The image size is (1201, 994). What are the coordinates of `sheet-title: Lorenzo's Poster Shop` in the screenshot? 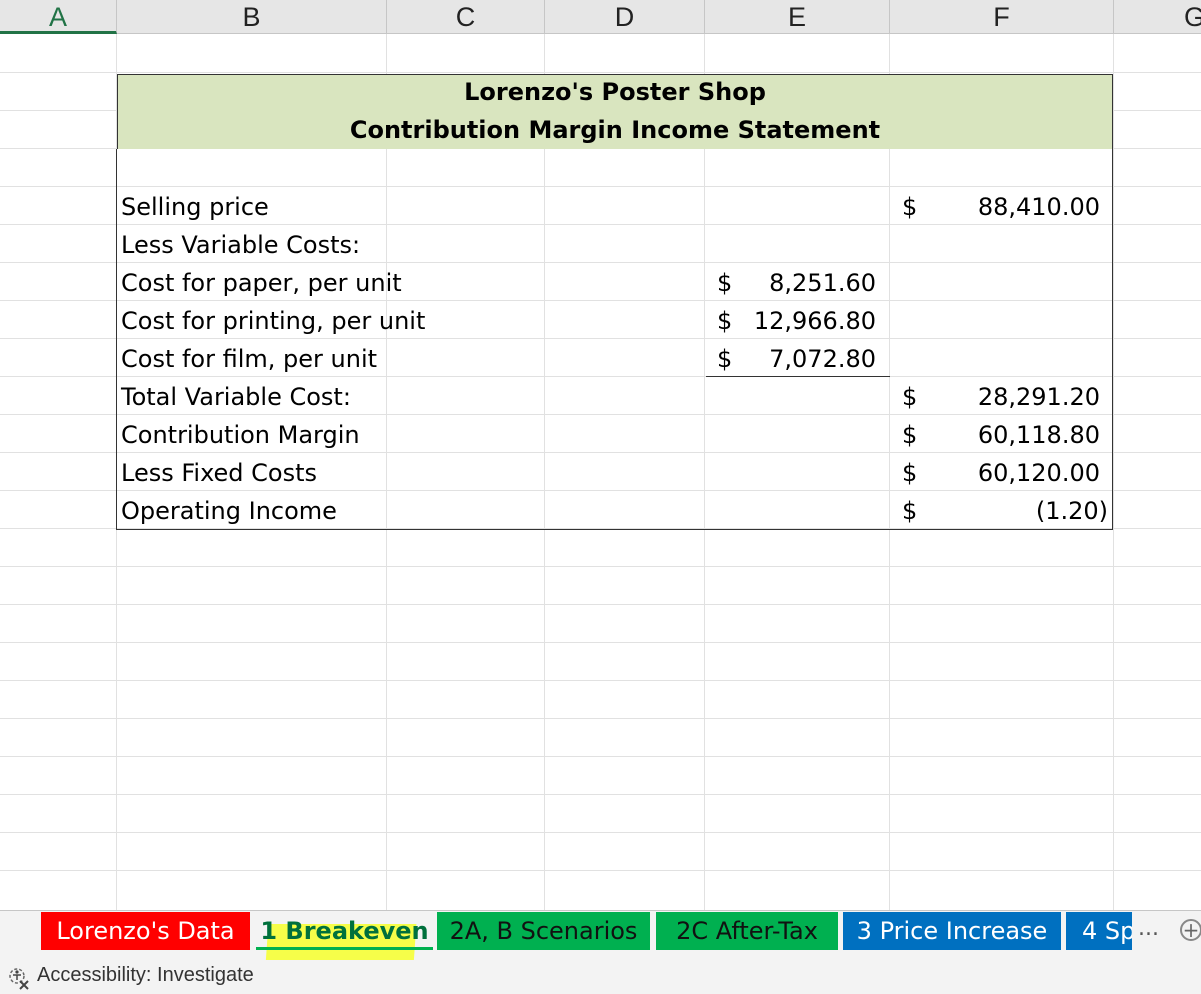 It's located at (615, 92).